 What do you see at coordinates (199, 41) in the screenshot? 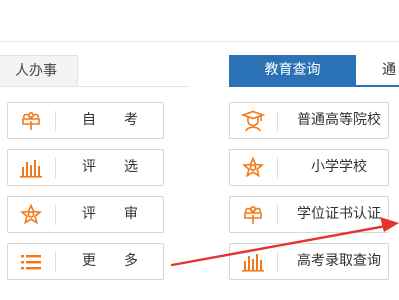
I see `top-divider` at bounding box center [199, 41].